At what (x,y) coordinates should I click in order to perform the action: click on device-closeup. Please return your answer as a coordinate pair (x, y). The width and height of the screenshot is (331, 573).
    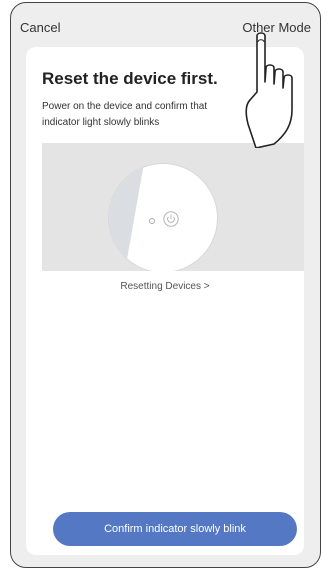
    Looking at the image, I should click on (163, 217).